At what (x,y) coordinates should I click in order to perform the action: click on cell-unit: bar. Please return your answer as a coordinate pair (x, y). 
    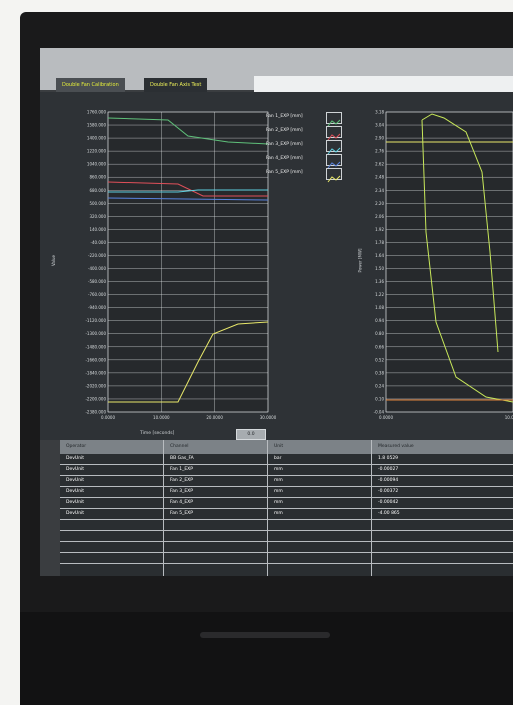
    Looking at the image, I should click on (278, 458).